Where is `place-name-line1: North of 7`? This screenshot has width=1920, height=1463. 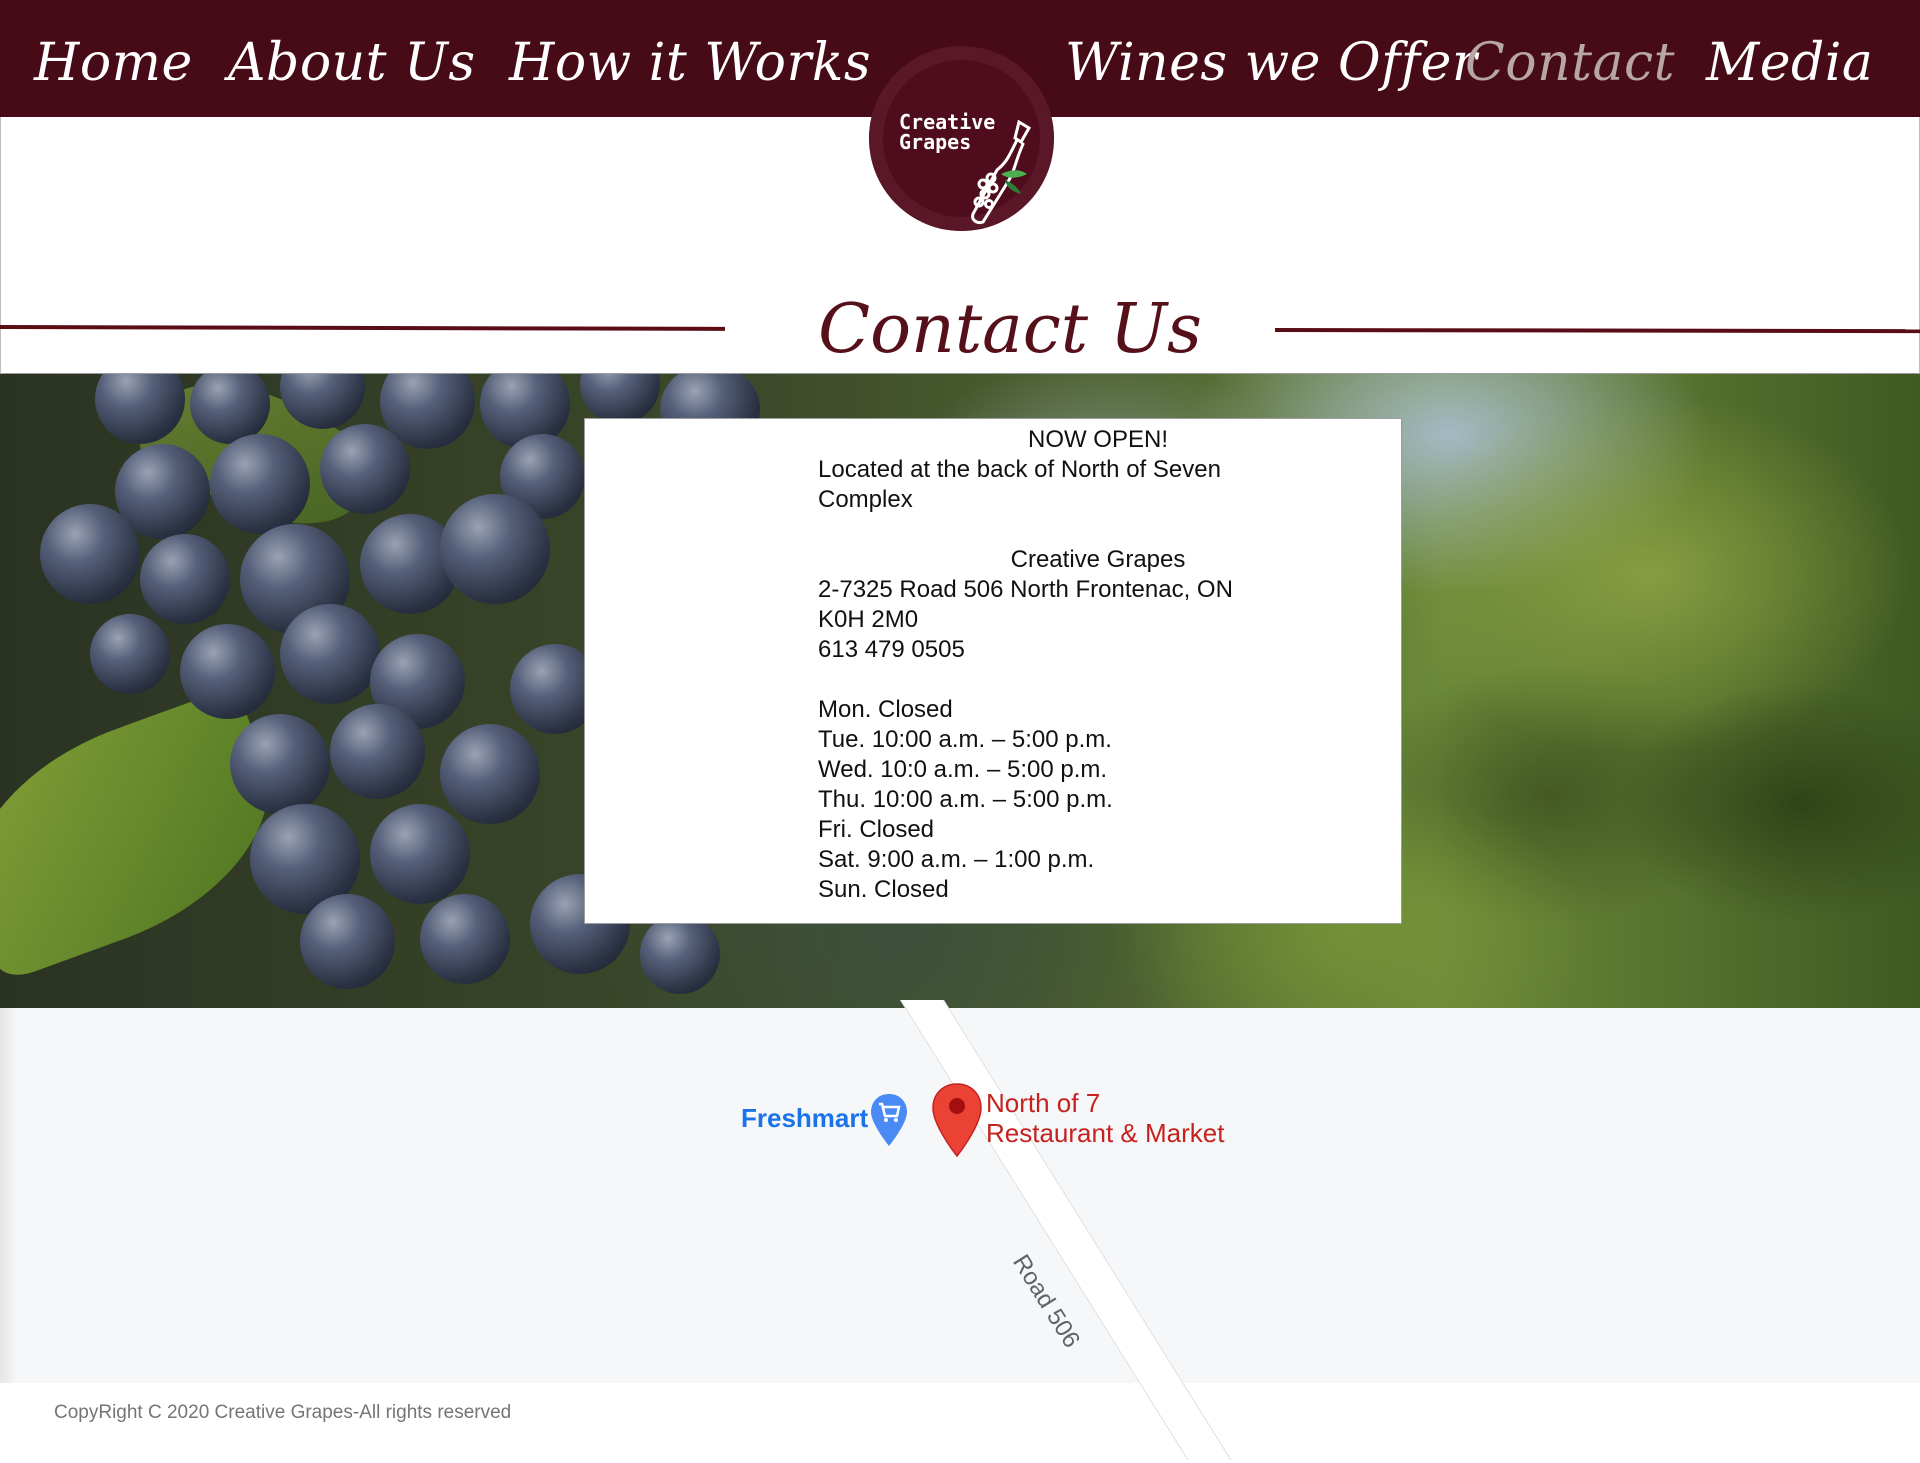
place-name-line1: North of 7 is located at coordinates (1043, 1103).